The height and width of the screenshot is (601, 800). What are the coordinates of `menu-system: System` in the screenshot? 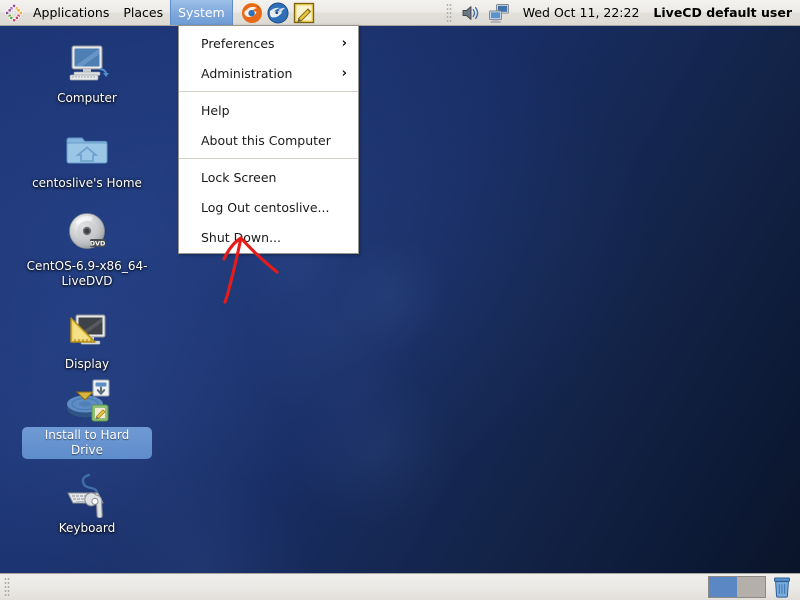 It's located at (201, 12).